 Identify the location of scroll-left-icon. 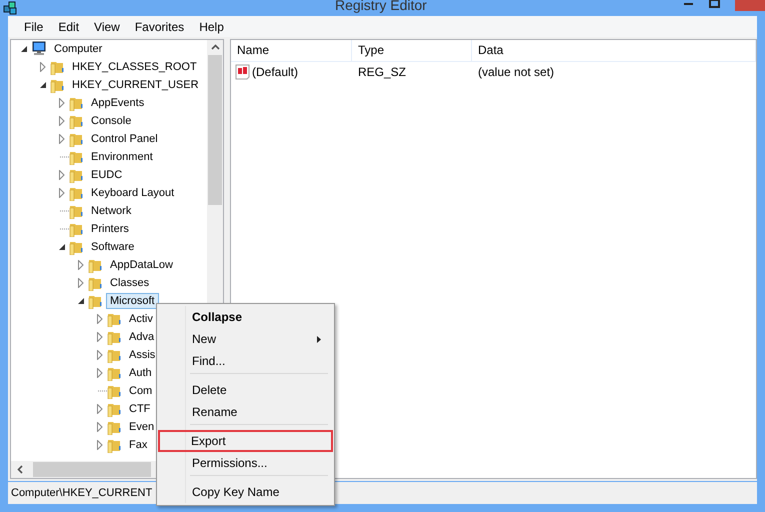
(20, 469).